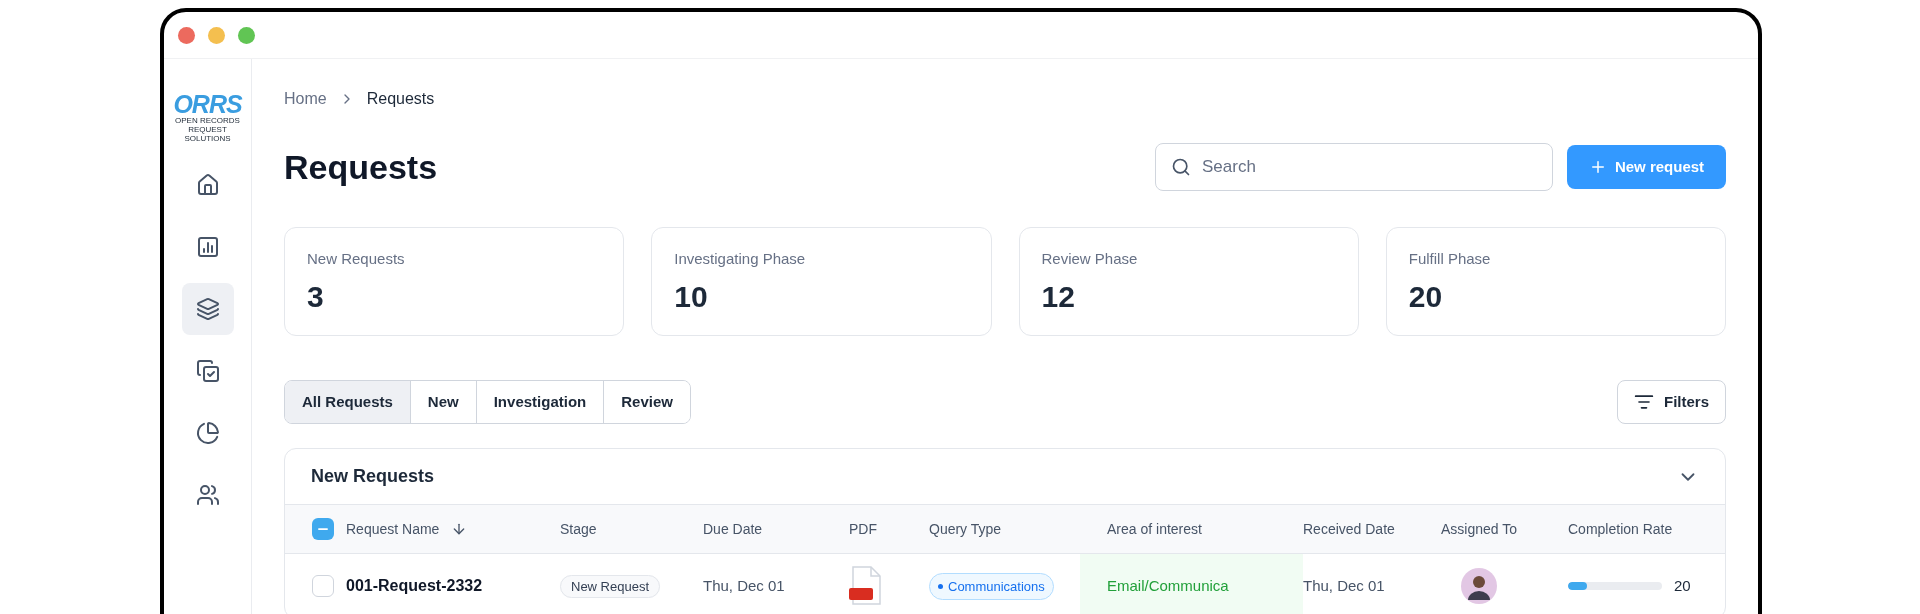 This screenshot has width=1920, height=614. I want to click on filter-tab: Review, so click(646, 402).